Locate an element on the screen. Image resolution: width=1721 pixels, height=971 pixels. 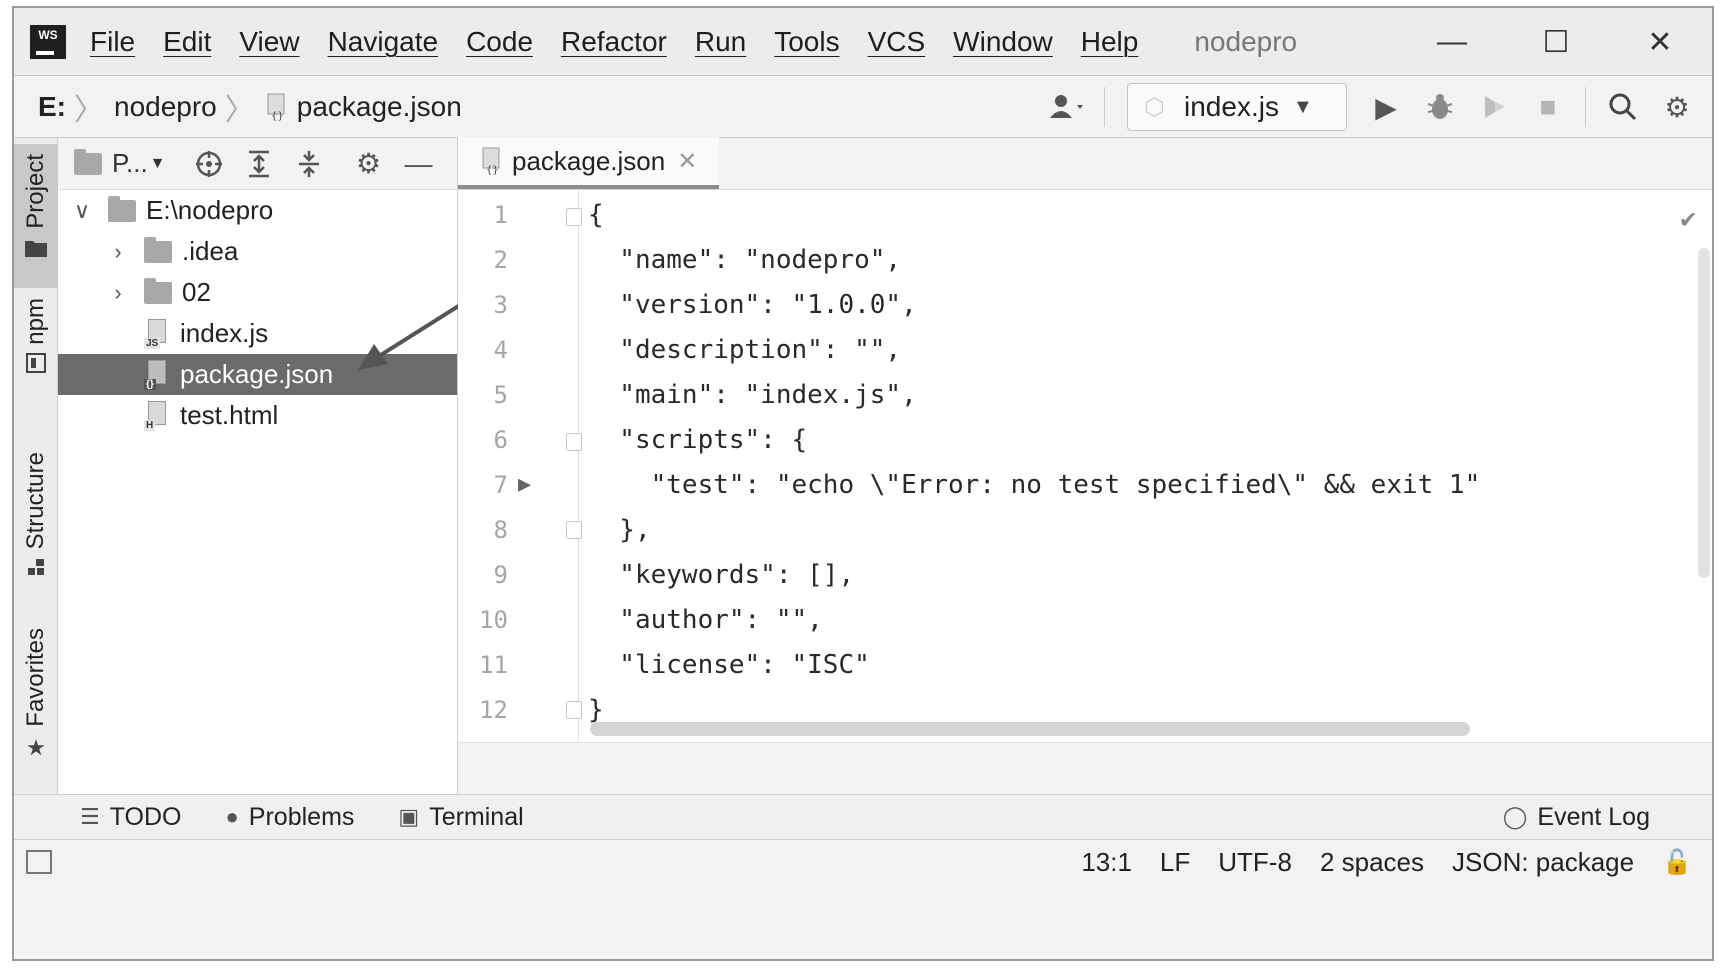
status-indent: 2 spaces is located at coordinates (1372, 862).